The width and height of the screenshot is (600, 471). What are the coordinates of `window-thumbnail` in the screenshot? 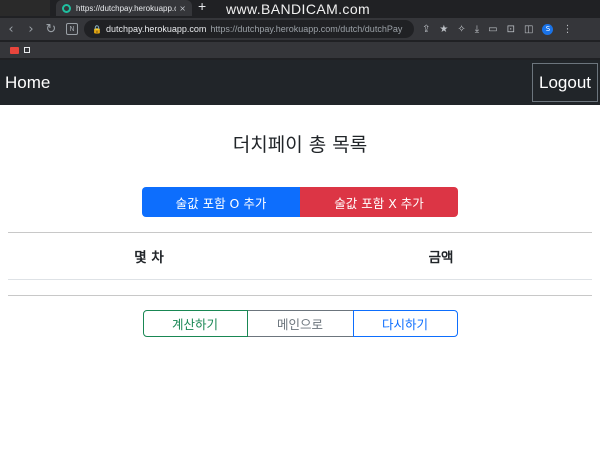 It's located at (25, 8).